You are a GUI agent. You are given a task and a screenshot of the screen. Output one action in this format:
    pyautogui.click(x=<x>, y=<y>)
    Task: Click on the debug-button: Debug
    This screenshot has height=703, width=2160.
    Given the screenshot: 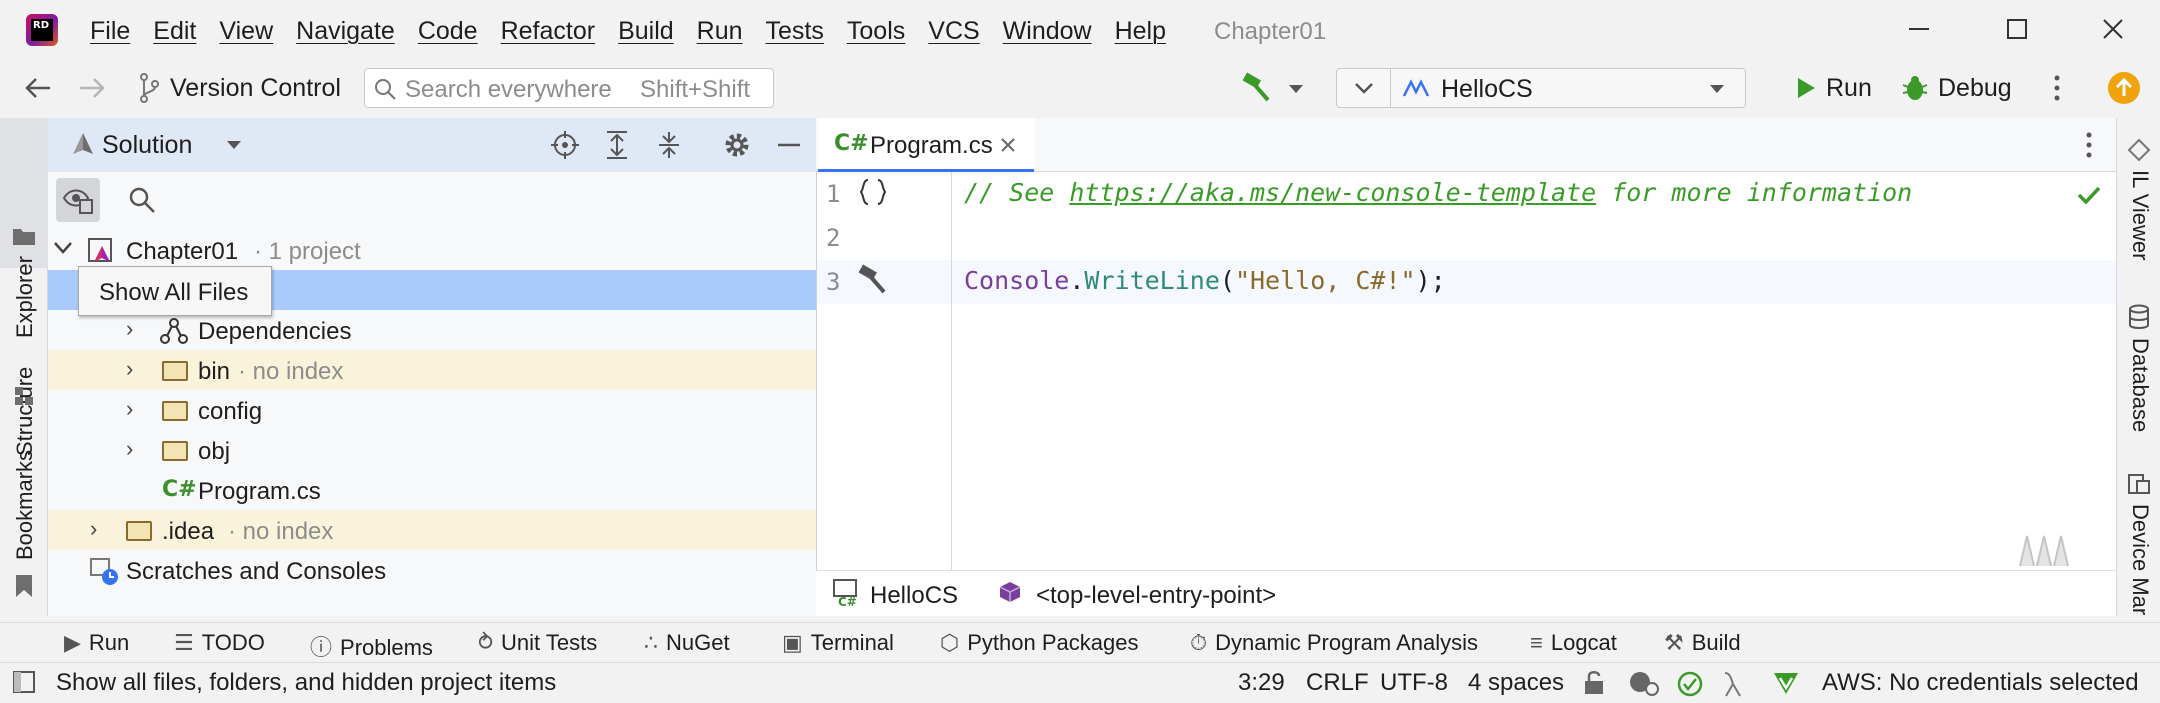 What is the action you would take?
    pyautogui.click(x=1956, y=88)
    